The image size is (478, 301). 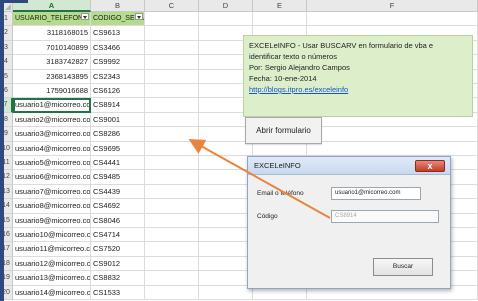 I want to click on cell-usuario: usuario3@micorreo.com, so click(x=52, y=134).